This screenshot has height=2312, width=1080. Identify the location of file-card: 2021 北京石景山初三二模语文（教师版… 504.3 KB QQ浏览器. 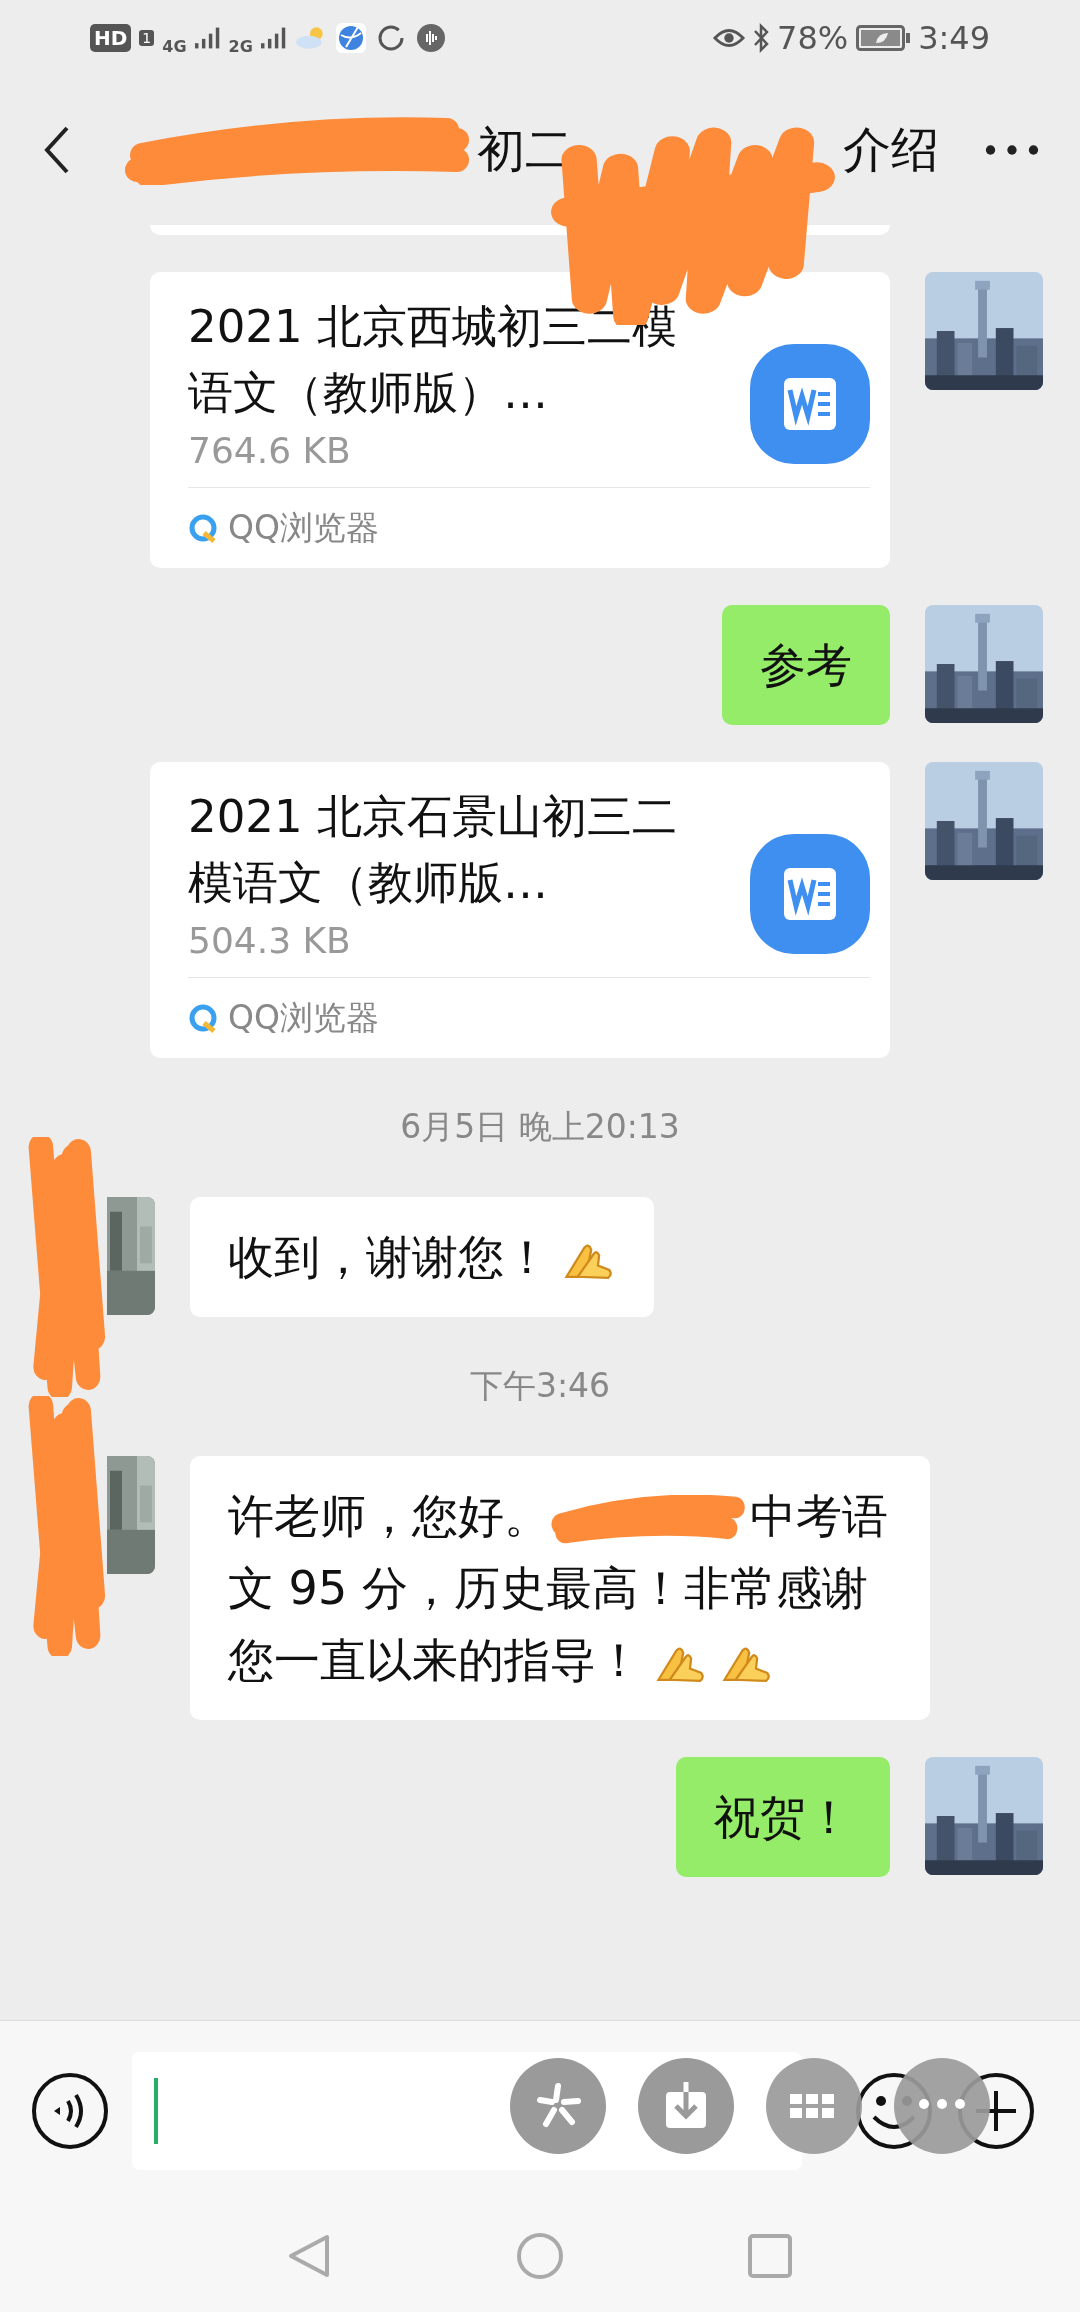
(520, 910).